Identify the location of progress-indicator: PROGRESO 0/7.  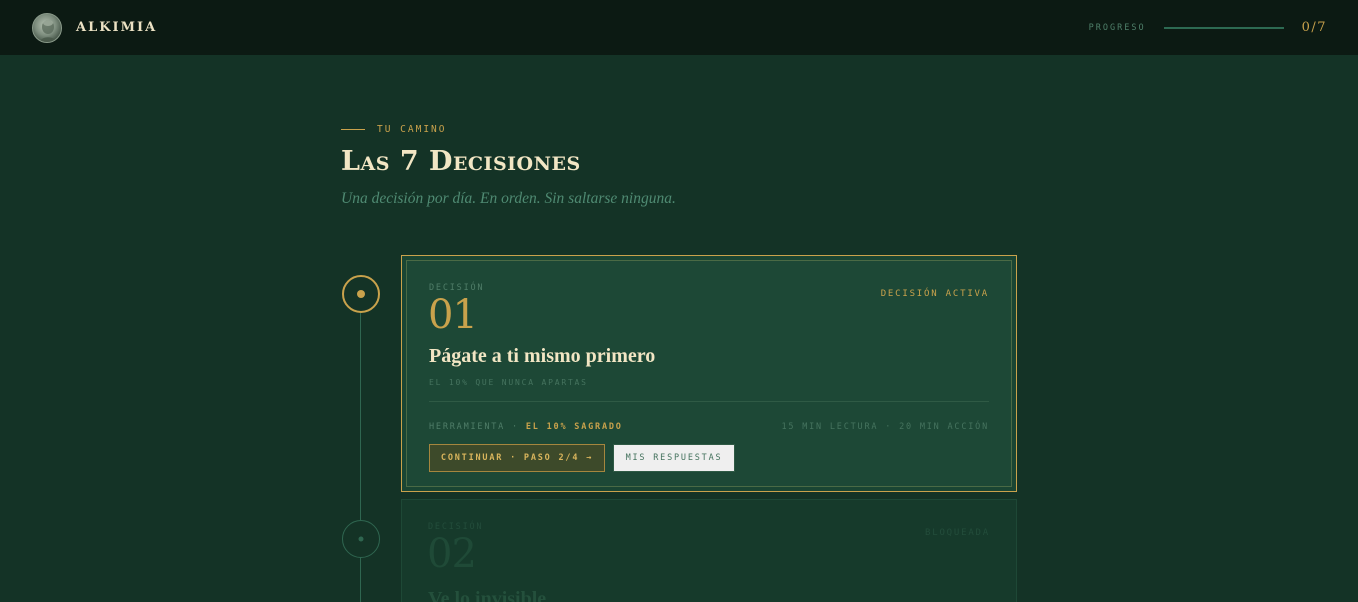
(1208, 27).